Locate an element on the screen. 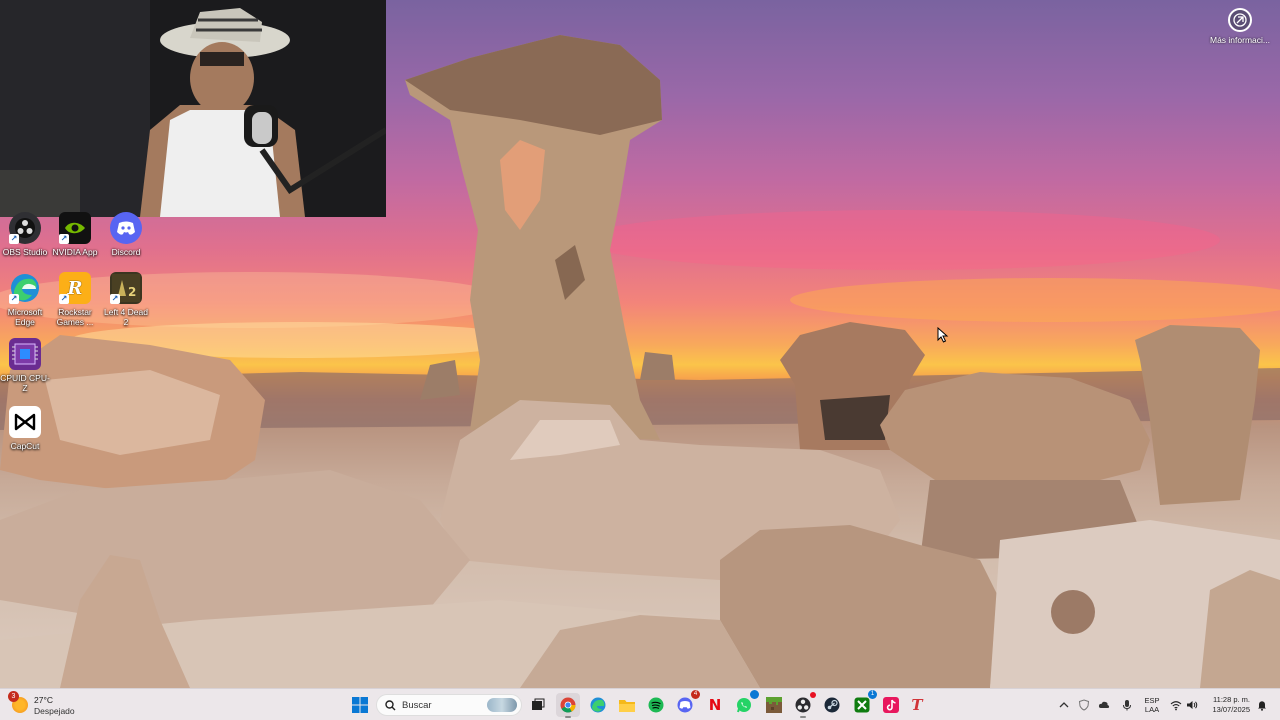 The image size is (1280, 720). search-highlight-image is located at coordinates (502, 705).